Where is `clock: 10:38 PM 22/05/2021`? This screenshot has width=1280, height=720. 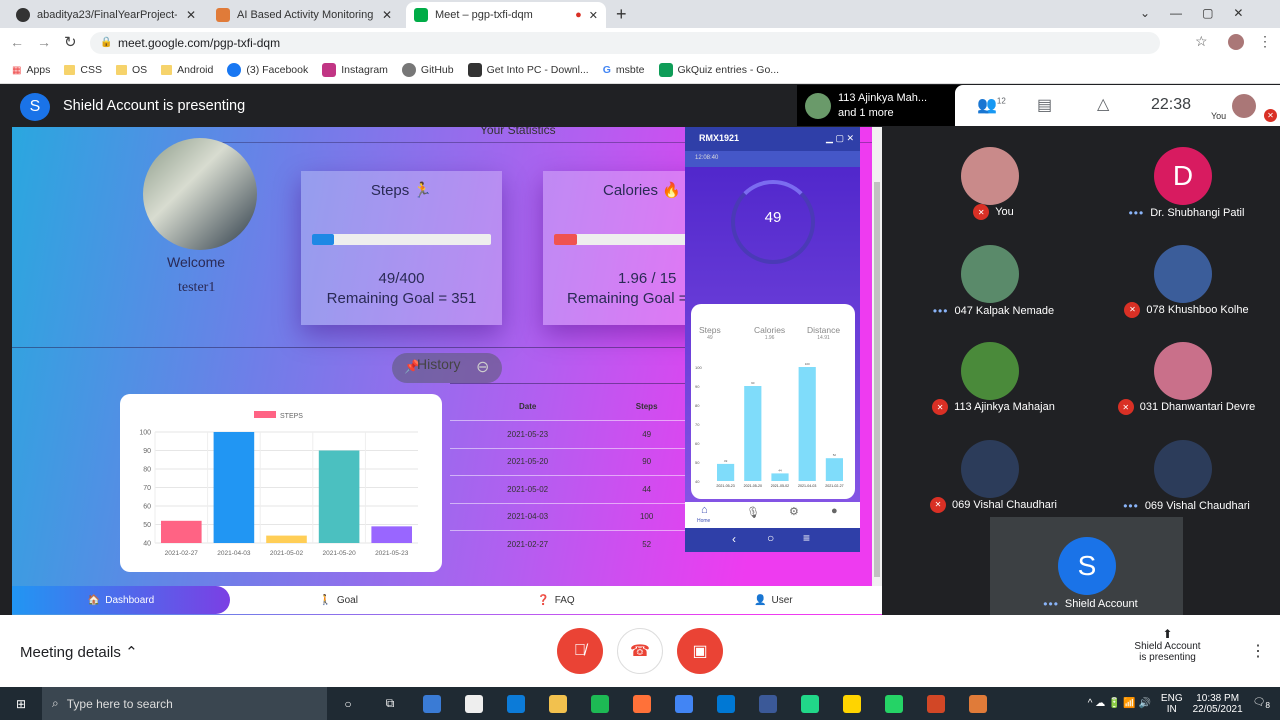 clock: 10:38 PM 22/05/2021 is located at coordinates (1218, 704).